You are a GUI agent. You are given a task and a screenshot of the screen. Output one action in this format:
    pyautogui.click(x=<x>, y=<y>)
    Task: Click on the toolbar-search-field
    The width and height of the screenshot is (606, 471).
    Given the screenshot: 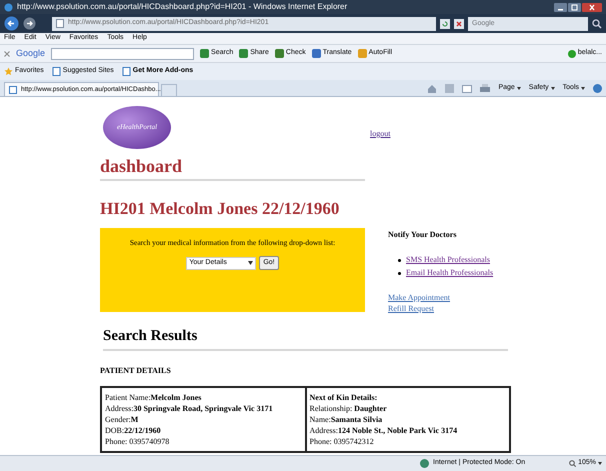 What is the action you would take?
    pyautogui.click(x=122, y=54)
    